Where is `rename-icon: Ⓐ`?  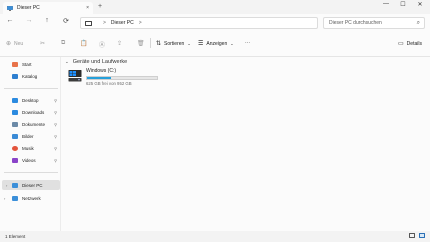
rename-icon: Ⓐ is located at coordinates (103, 44).